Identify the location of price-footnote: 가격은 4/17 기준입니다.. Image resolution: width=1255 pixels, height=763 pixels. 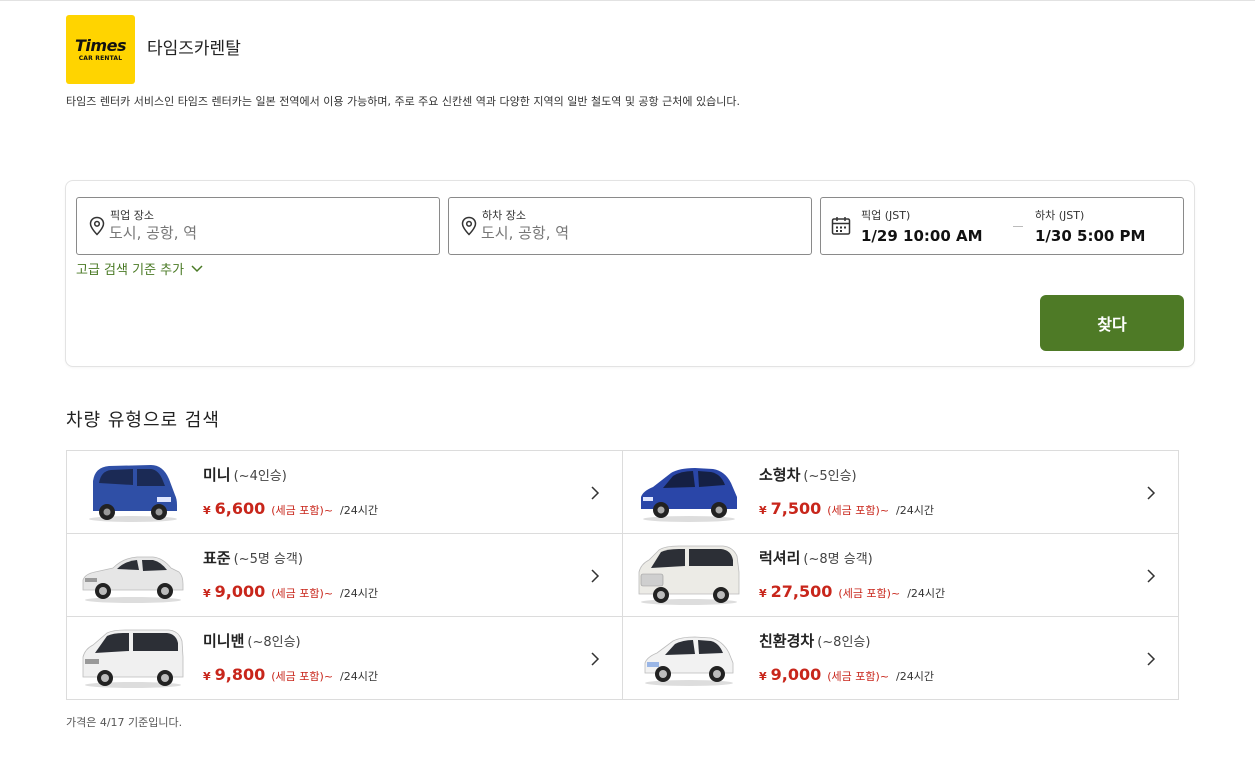
(124, 722).